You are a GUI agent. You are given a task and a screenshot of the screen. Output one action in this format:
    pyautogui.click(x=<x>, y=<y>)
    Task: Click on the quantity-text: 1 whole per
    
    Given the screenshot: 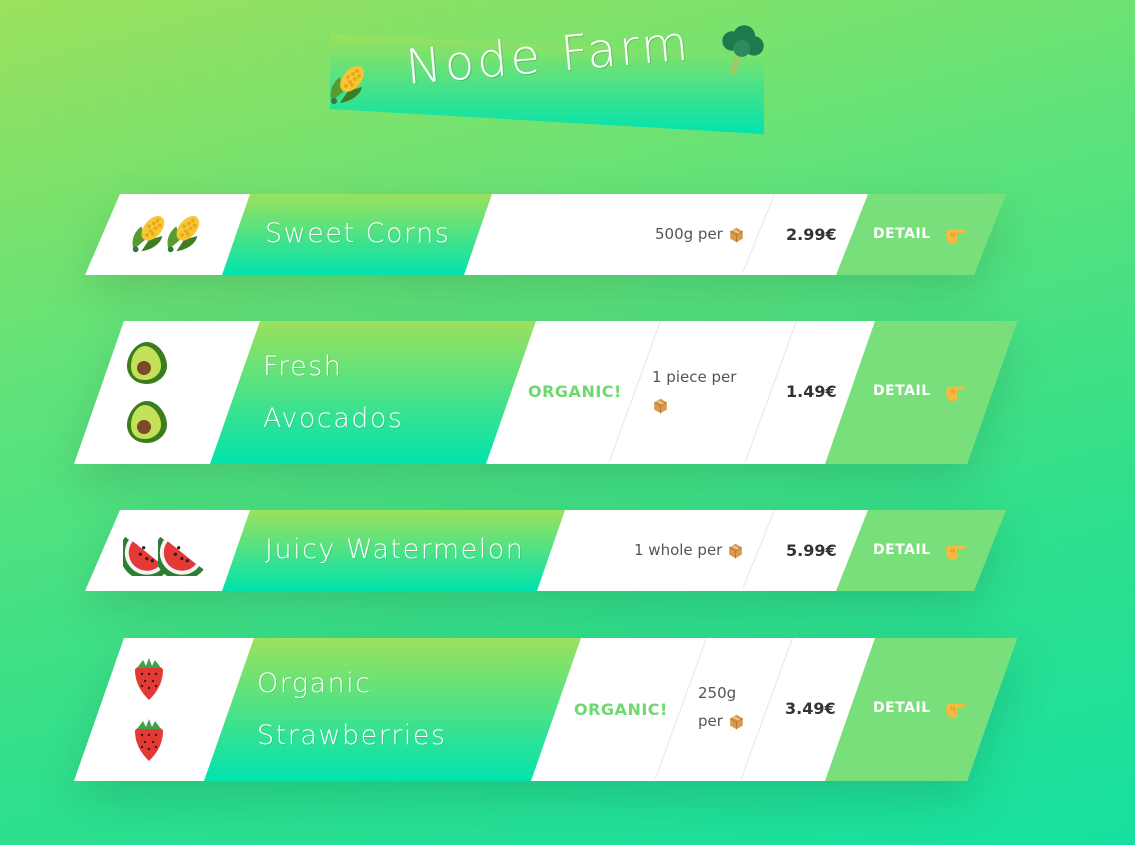 What is the action you would take?
    pyautogui.click(x=678, y=550)
    